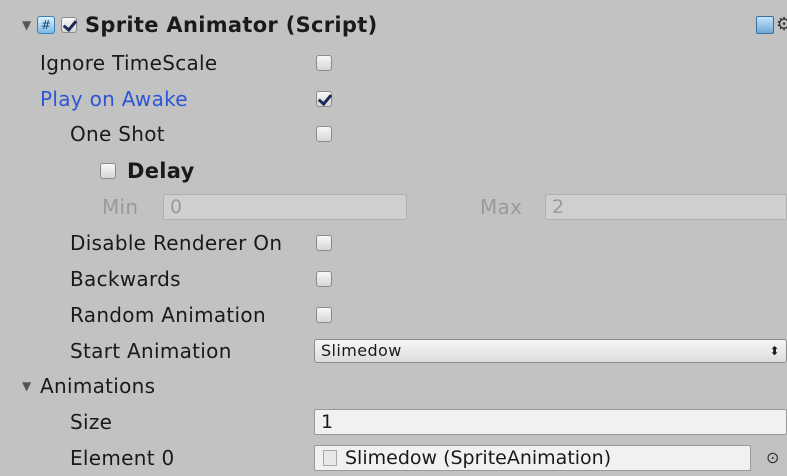 The image size is (787, 476). Describe the element at coordinates (781, 25) in the screenshot. I see `gear-icon: ⚙` at that location.